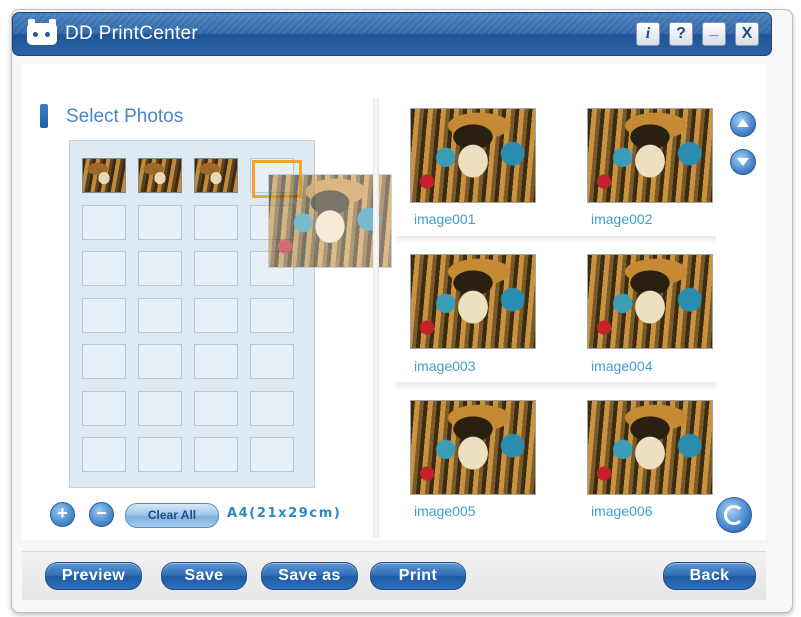 The width and height of the screenshot is (801, 617). What do you see at coordinates (172, 515) in the screenshot?
I see `clear-all-button: Clear All` at bounding box center [172, 515].